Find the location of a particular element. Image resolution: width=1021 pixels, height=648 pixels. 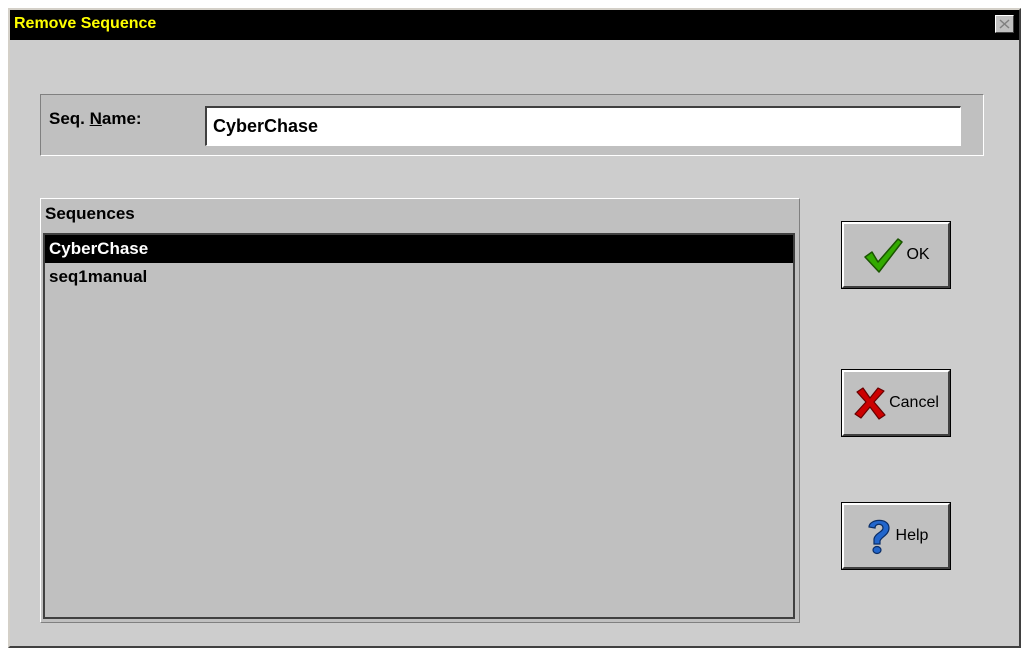

dialog-title: Remove Sequence is located at coordinates (85, 23).